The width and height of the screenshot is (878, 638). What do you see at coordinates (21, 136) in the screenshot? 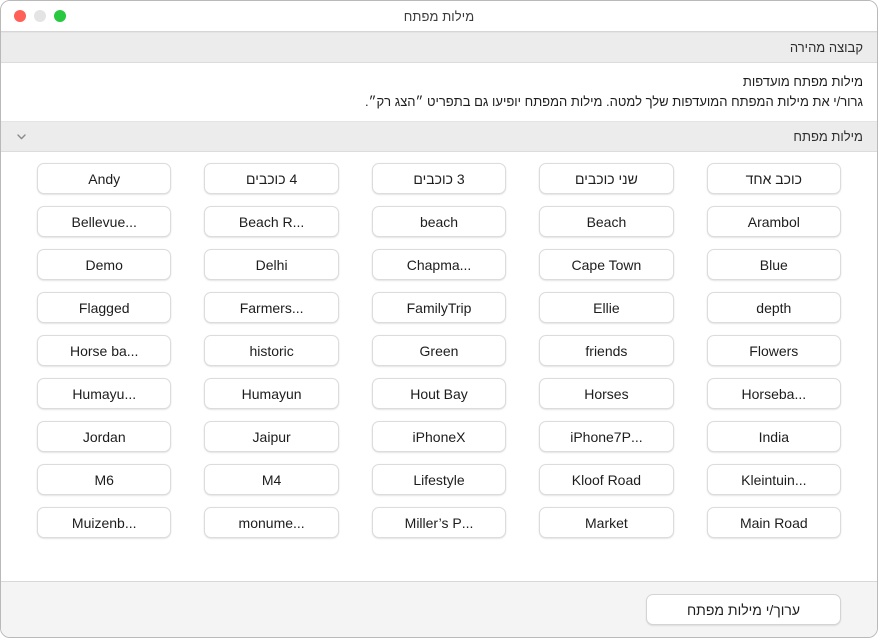
I see `chevron-down-icon` at bounding box center [21, 136].